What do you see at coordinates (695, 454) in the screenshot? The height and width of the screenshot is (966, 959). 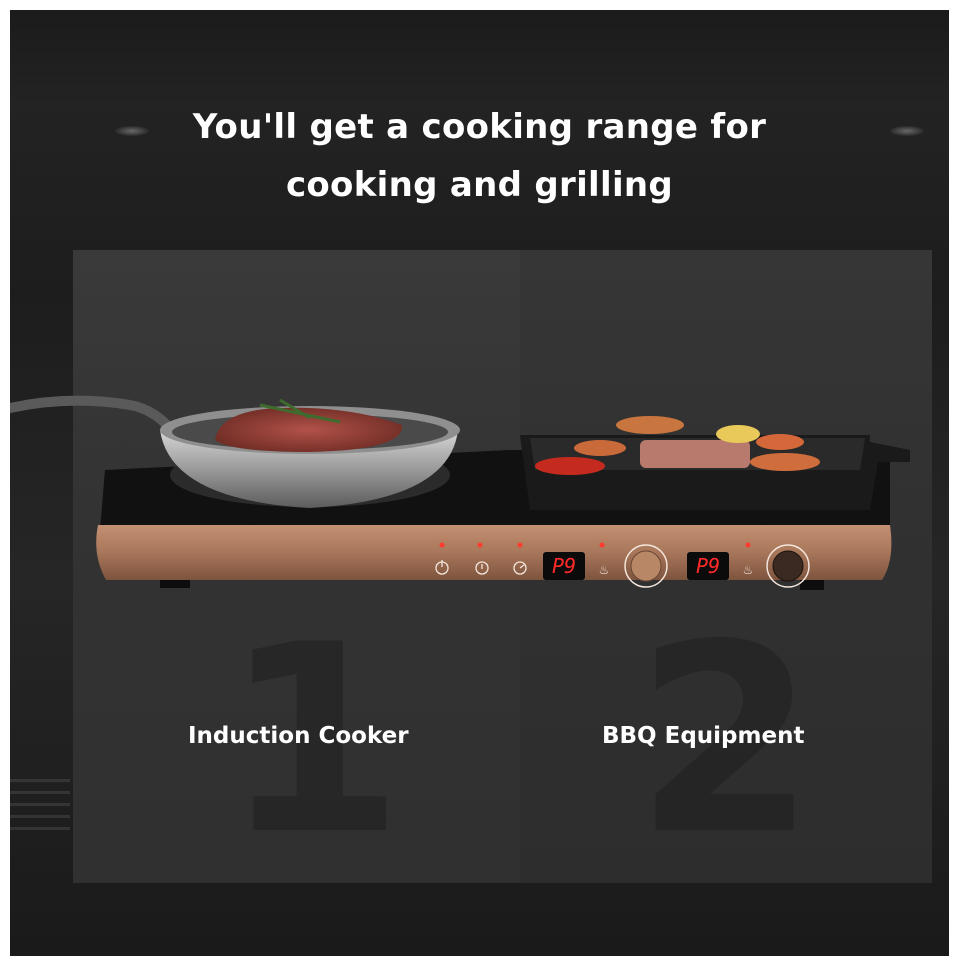 I see `meat` at bounding box center [695, 454].